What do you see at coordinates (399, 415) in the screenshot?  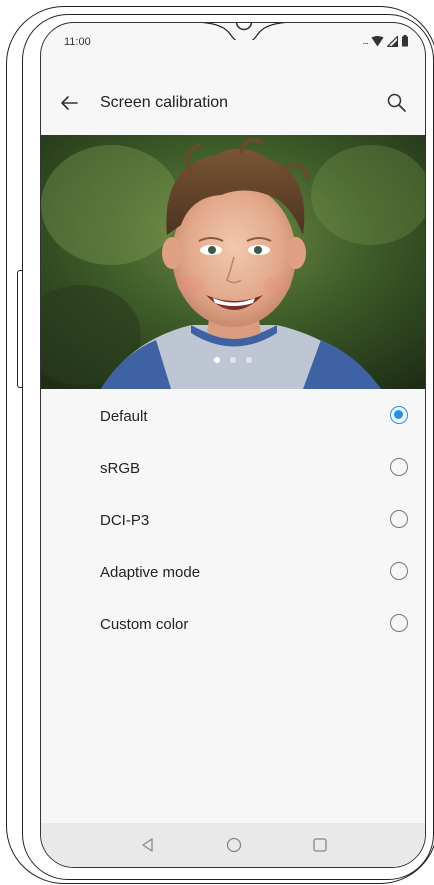 I see `radio-selected` at bounding box center [399, 415].